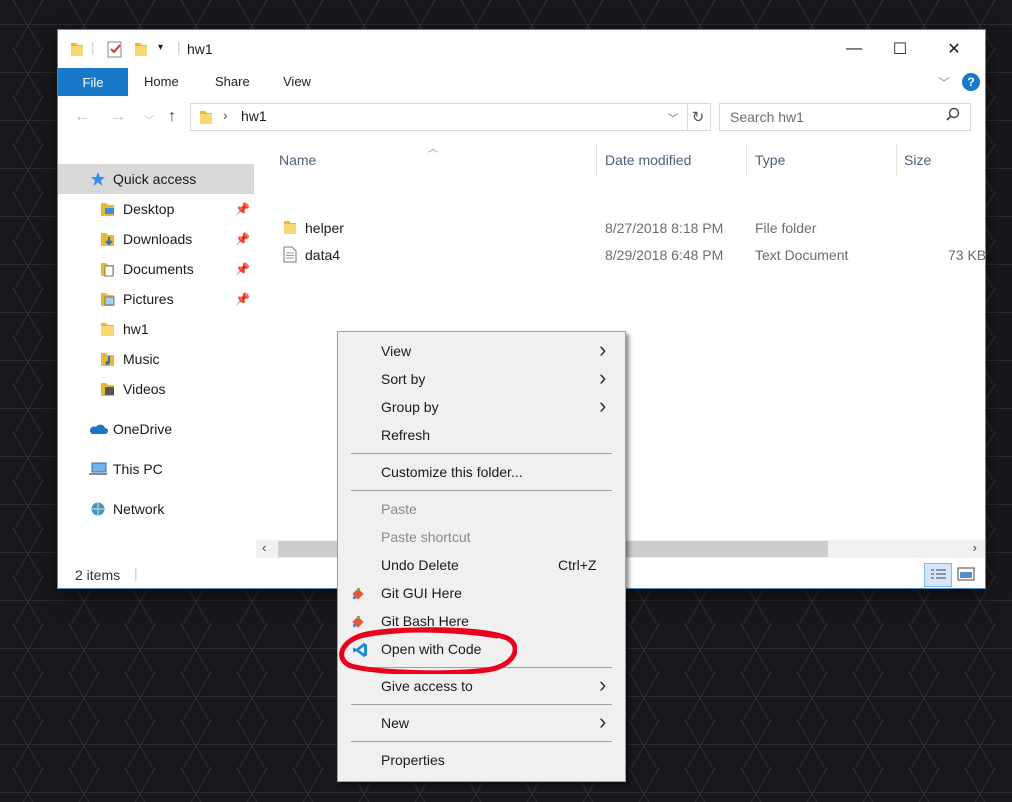 This screenshot has height=802, width=1012. I want to click on quick-access-dropdown-icon: ▾, so click(160, 47).